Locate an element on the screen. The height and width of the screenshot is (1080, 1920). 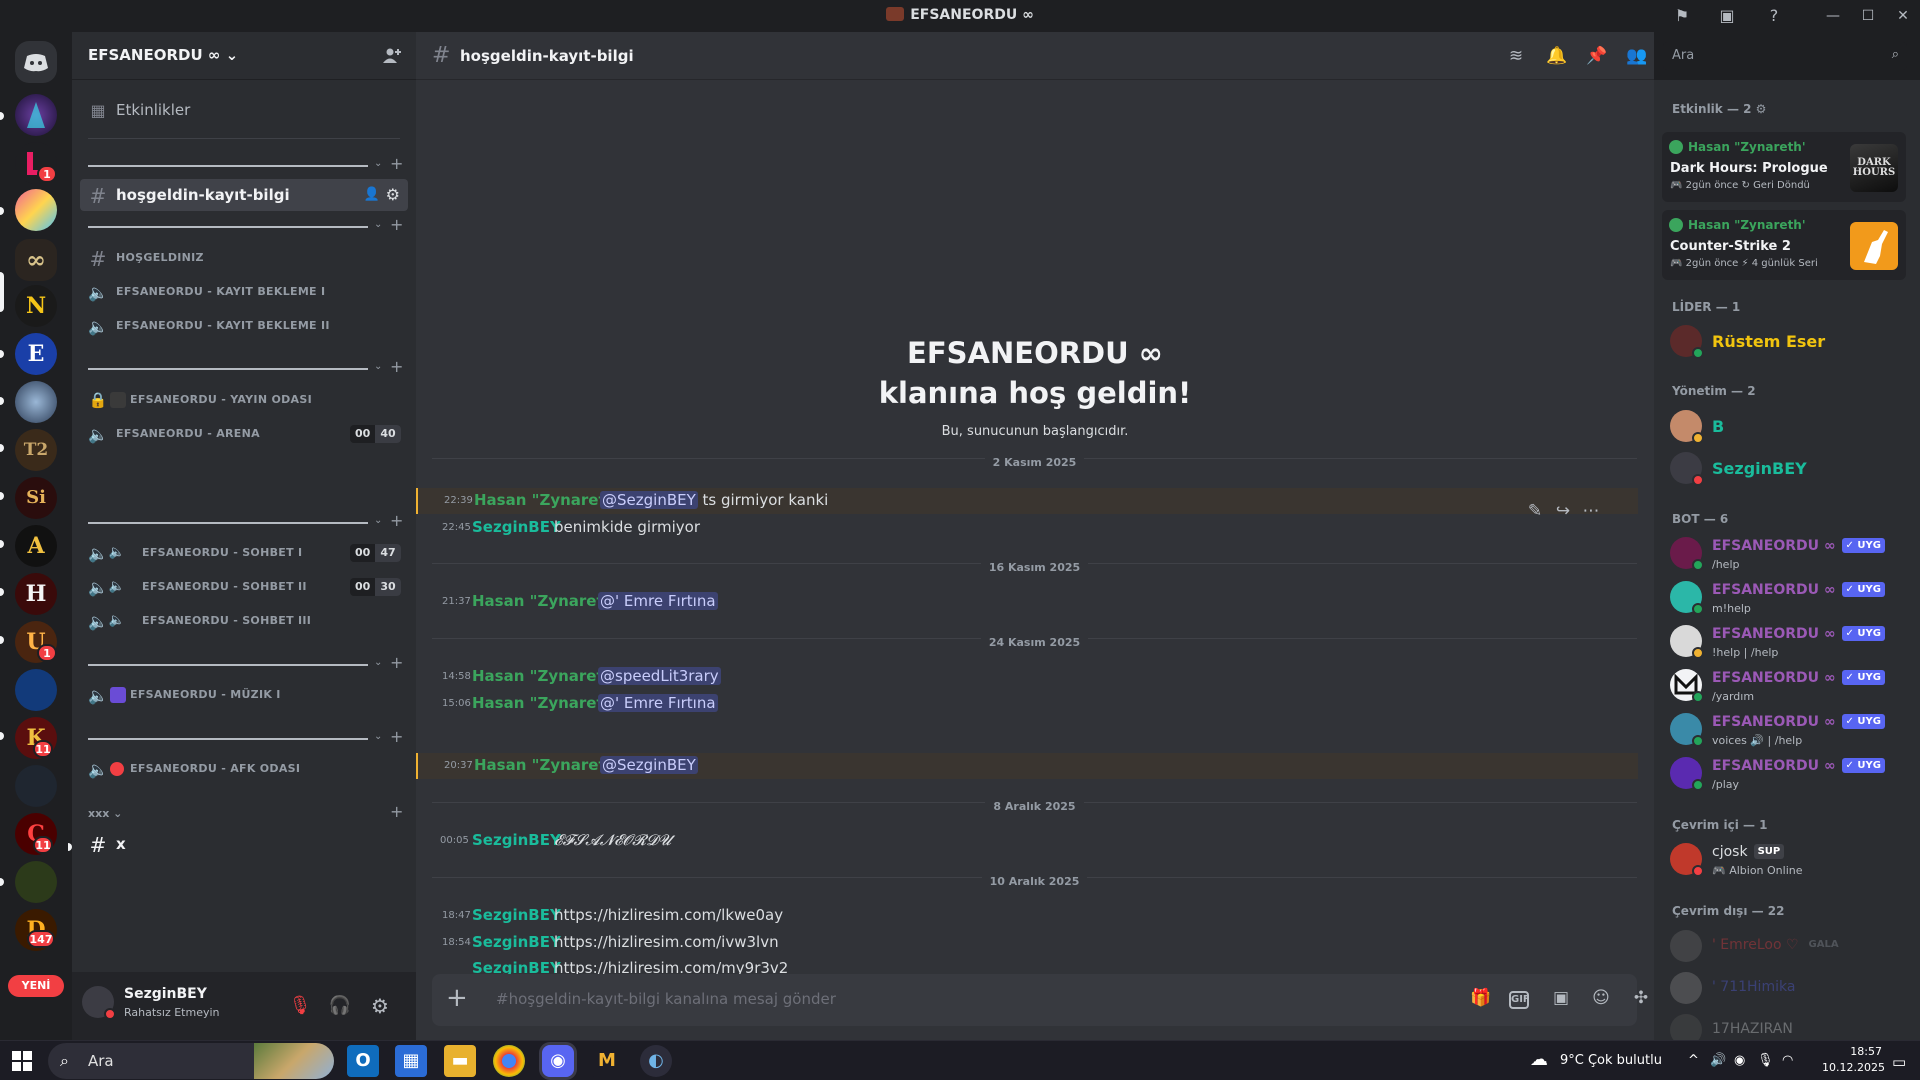
inbox-icon: ▣ is located at coordinates (1727, 16).